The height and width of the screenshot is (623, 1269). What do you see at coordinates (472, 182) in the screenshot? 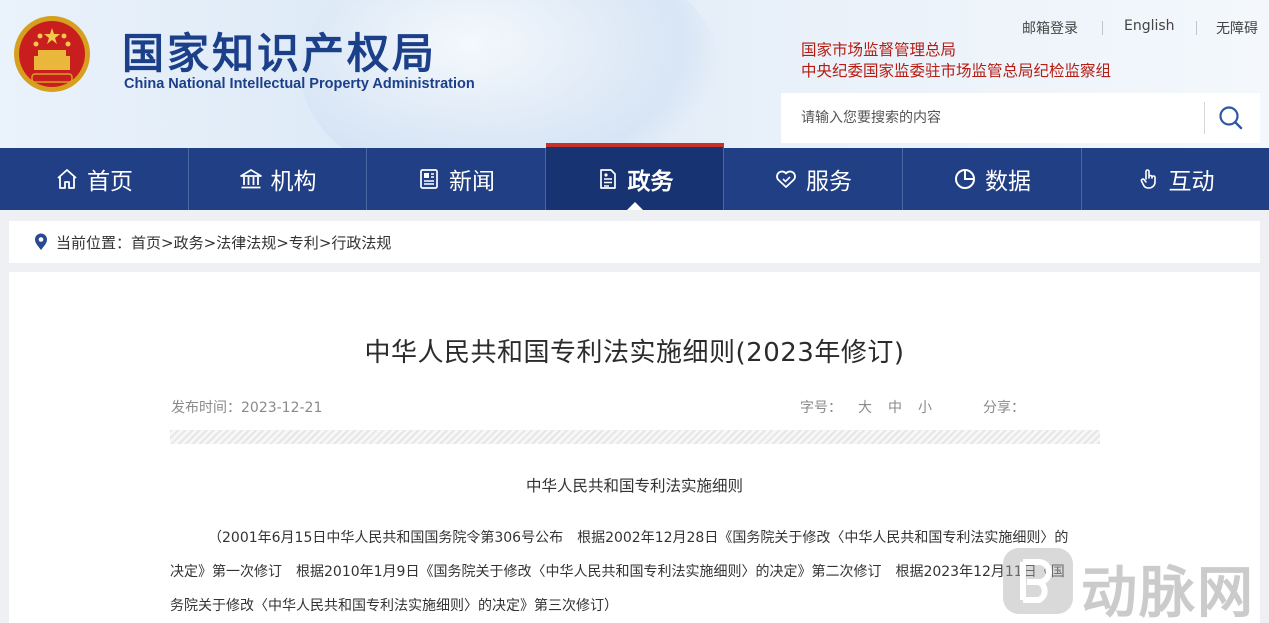
I see `nav-label: 新闻` at bounding box center [472, 182].